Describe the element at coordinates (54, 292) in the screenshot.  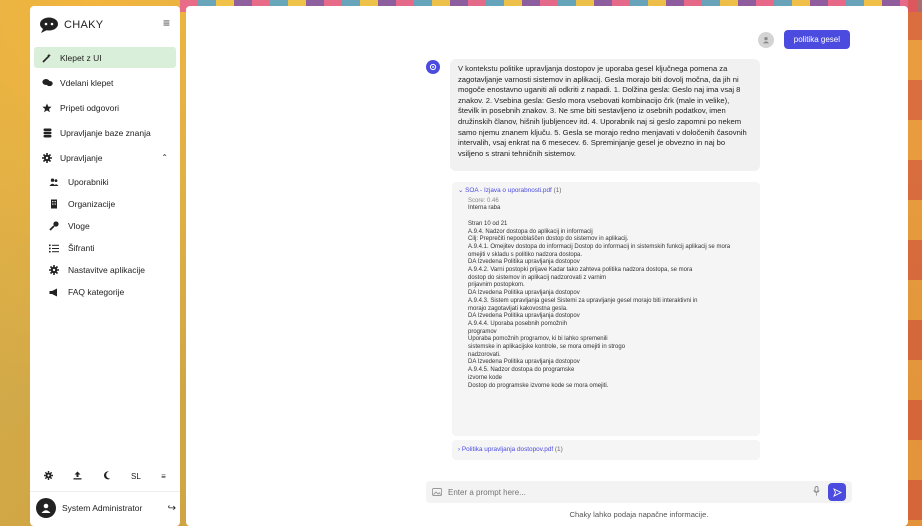
I see `megaphone-icon` at that location.